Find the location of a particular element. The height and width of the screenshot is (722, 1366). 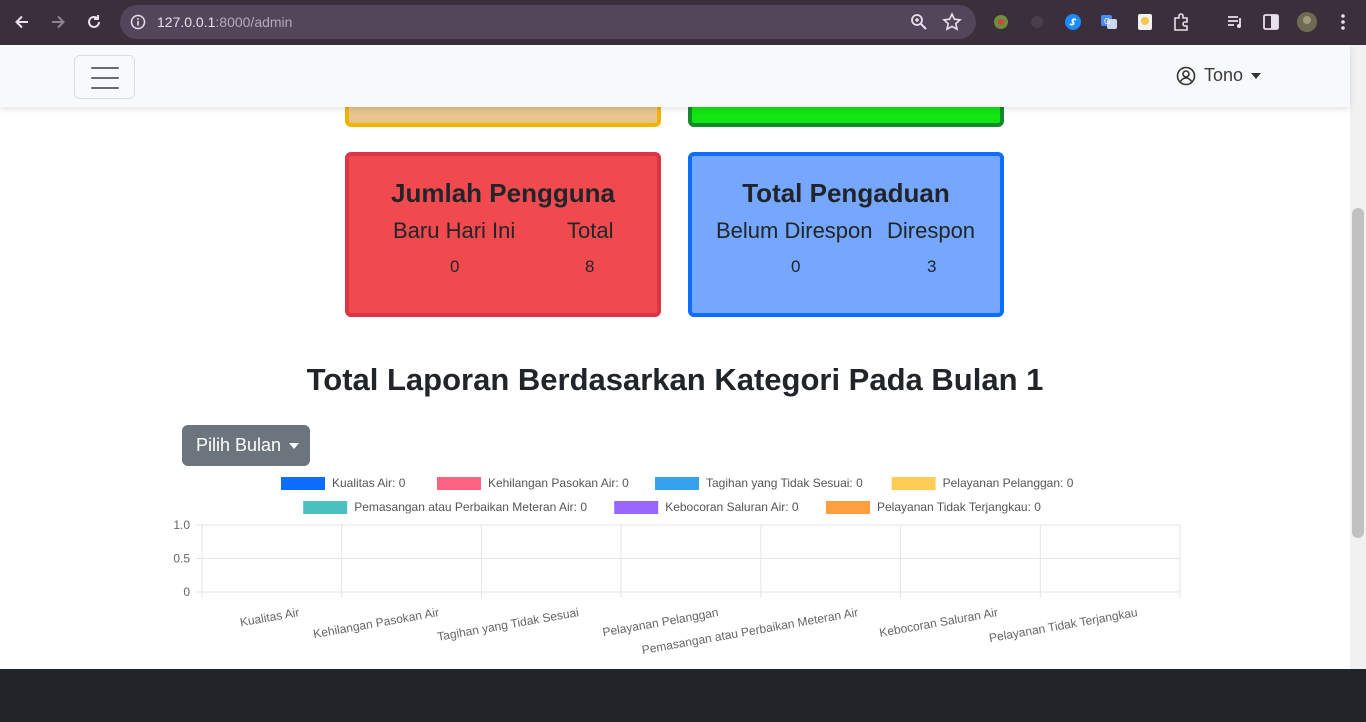

legend-item: Kehilangan Pasokan Air: 0 is located at coordinates (533, 483).